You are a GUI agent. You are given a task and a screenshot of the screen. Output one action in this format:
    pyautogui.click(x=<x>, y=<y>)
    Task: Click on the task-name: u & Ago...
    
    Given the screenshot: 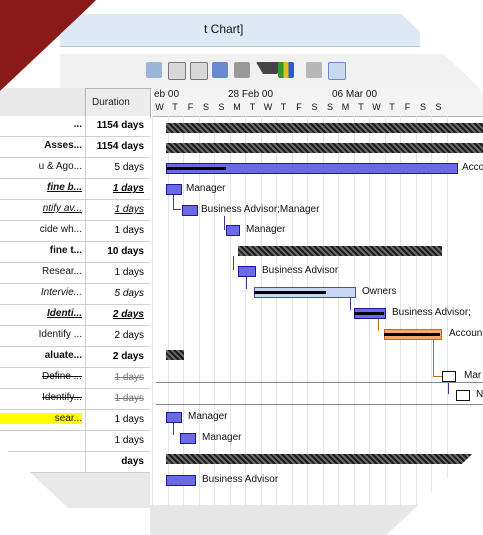 What is the action you would take?
    pyautogui.click(x=60, y=166)
    